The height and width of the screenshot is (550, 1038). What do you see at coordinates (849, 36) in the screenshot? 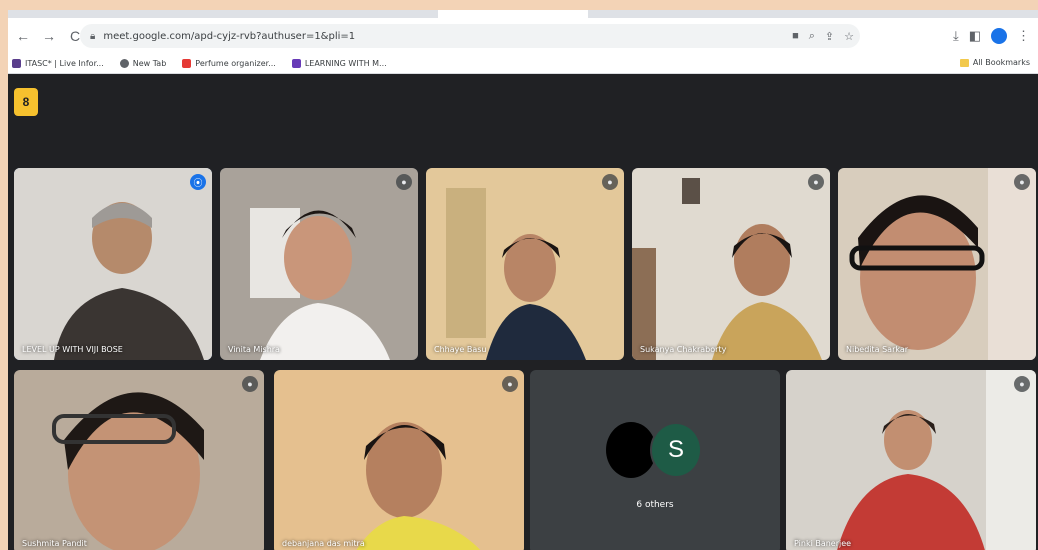
I see `star-icon: ☆` at bounding box center [849, 36].